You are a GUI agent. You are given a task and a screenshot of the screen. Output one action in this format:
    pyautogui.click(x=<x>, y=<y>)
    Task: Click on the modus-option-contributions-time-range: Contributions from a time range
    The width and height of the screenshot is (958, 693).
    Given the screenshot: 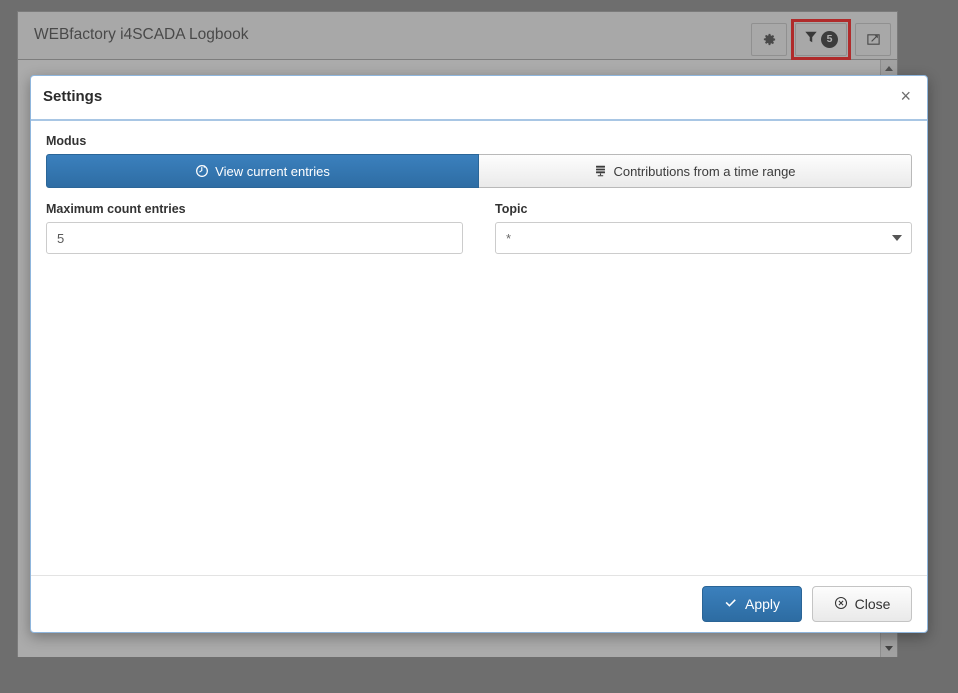 What is the action you would take?
    pyautogui.click(x=695, y=171)
    